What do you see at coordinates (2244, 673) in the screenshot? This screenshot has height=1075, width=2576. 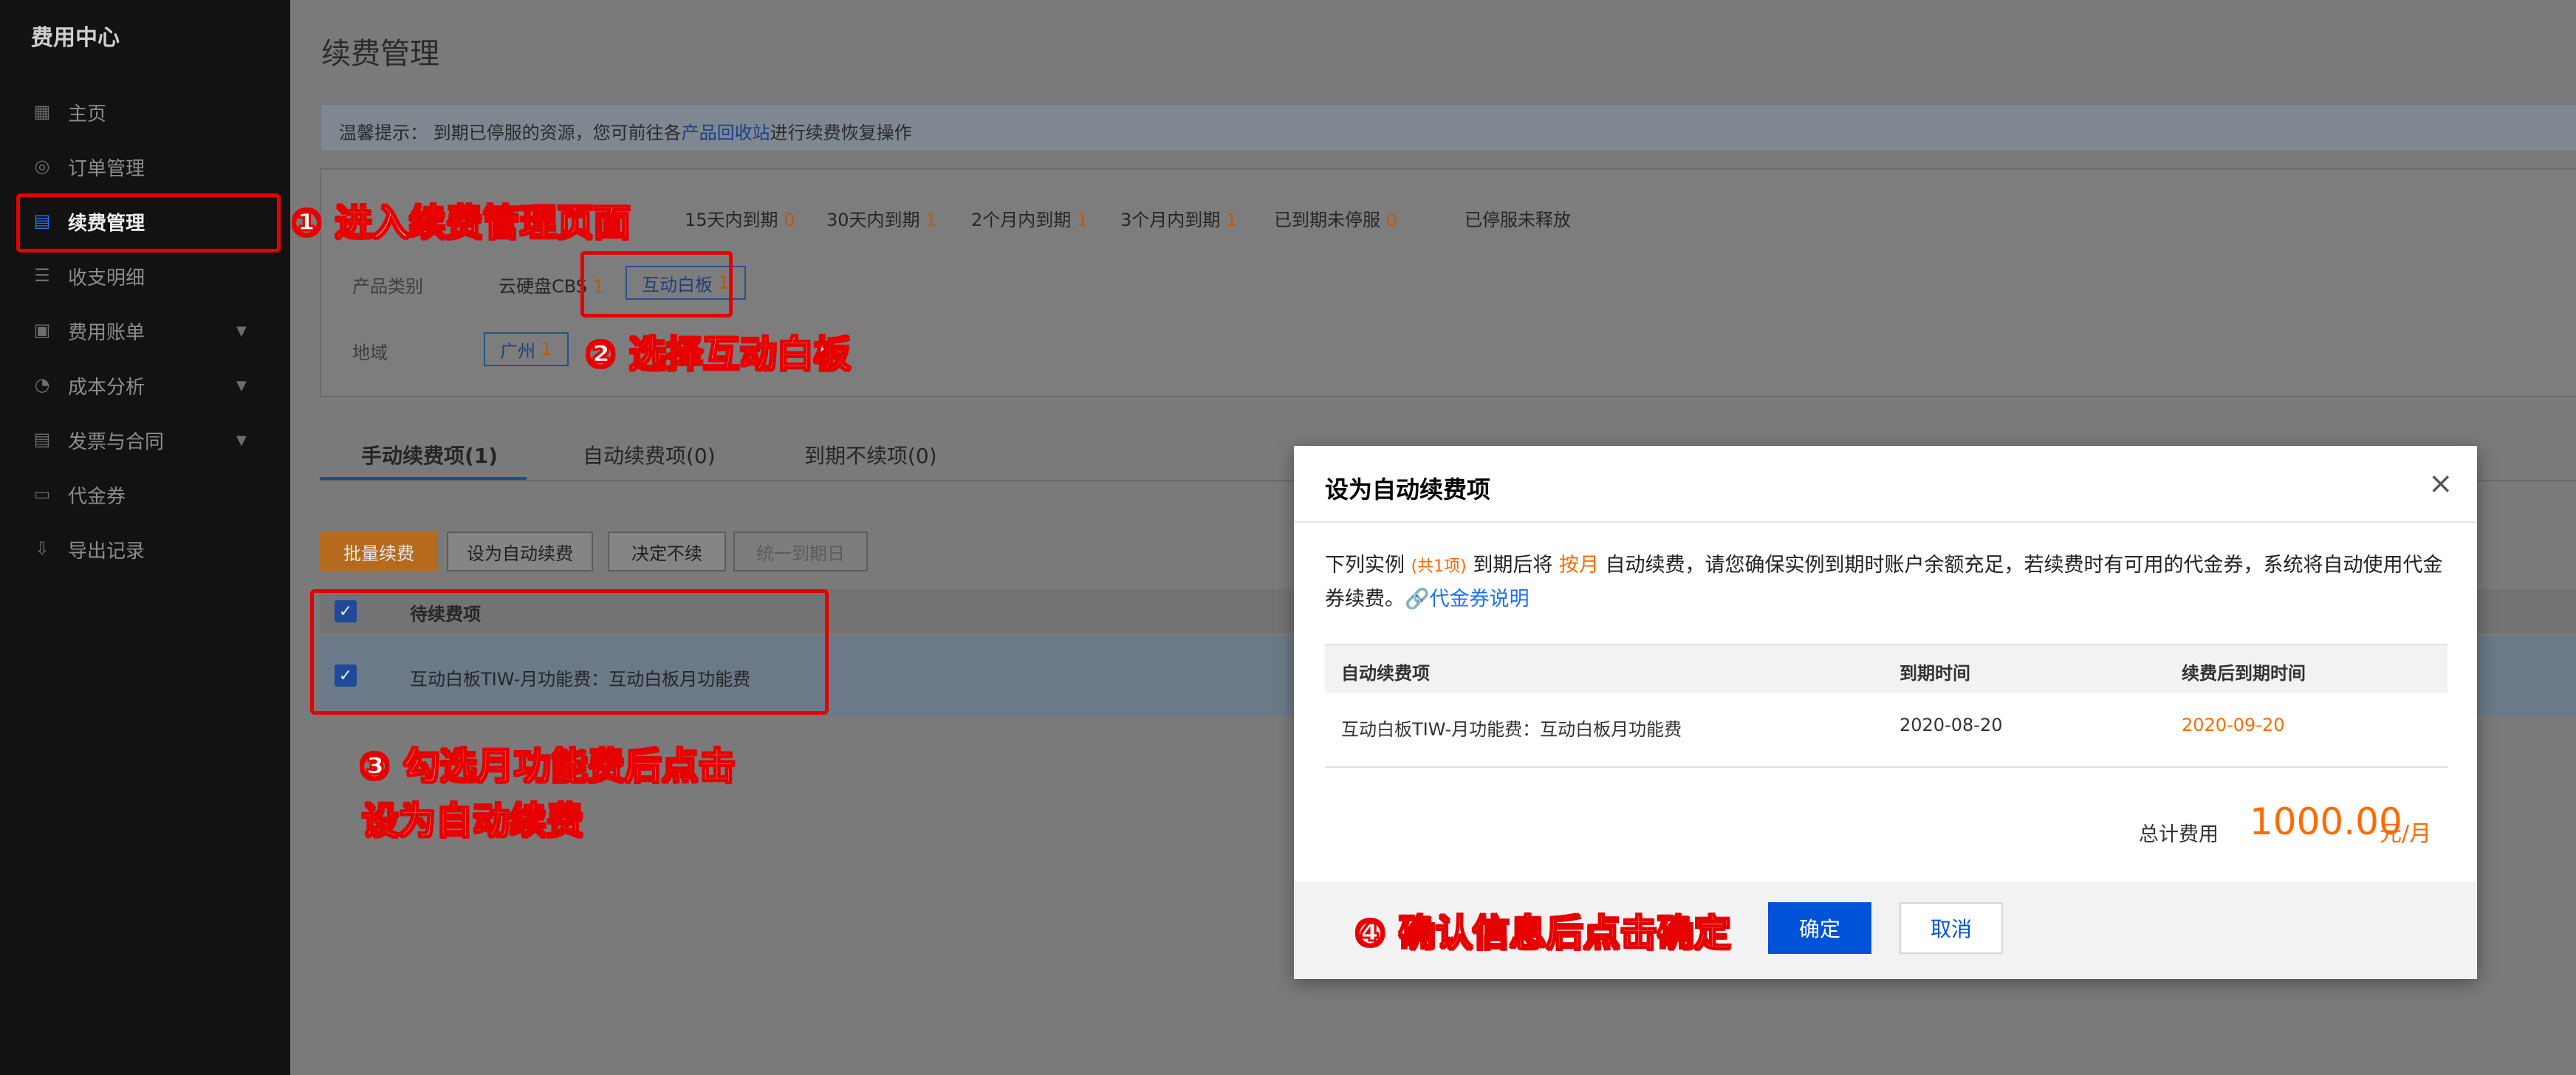 I see `column-renewed-expire-time: 续费后到期时间` at bounding box center [2244, 673].